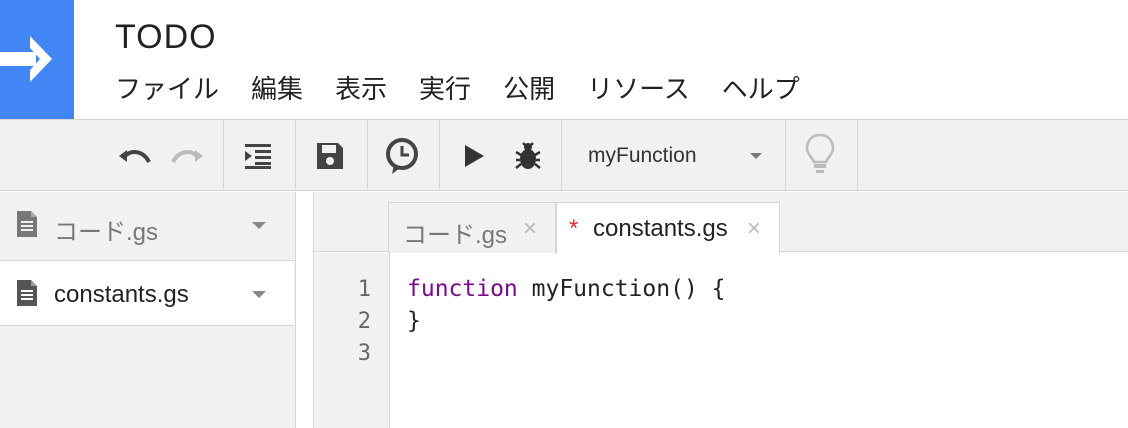 Image resolution: width=1128 pixels, height=428 pixels. Describe the element at coordinates (121, 294) in the screenshot. I see `file-name: constants.gs` at that location.